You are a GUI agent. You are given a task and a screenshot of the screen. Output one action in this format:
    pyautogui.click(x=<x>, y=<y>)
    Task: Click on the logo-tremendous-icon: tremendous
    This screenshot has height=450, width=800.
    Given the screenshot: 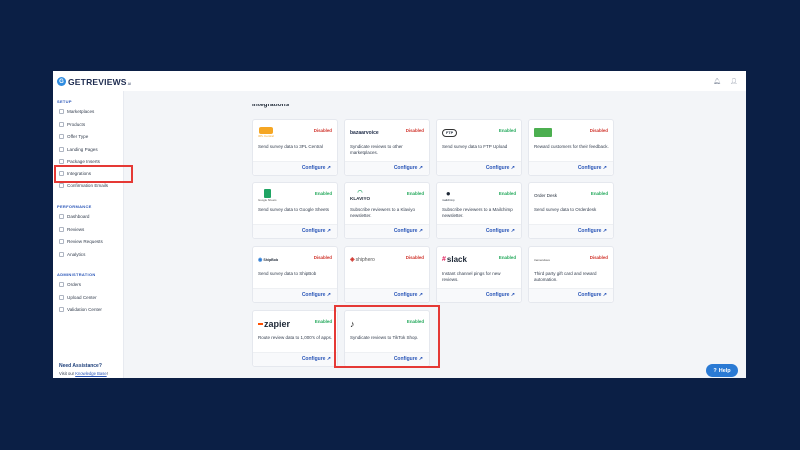 What is the action you would take?
    pyautogui.click(x=542, y=259)
    